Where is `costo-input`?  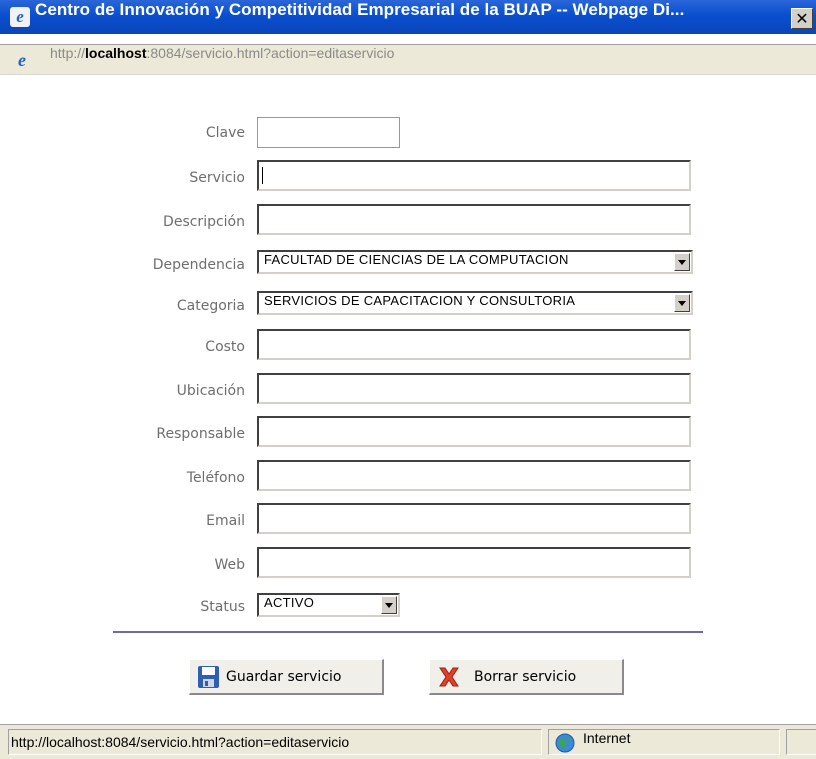 costo-input is located at coordinates (474, 344).